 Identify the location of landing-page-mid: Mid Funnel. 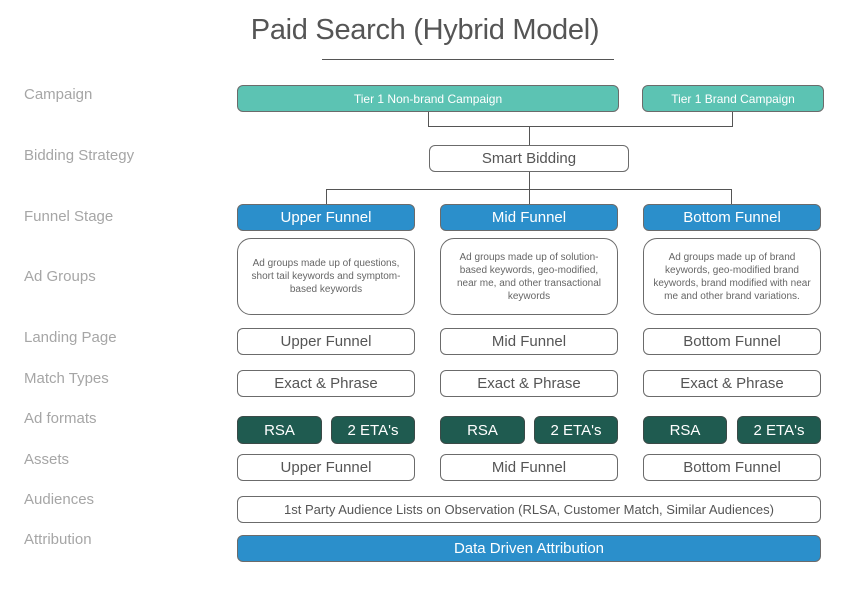
(529, 341).